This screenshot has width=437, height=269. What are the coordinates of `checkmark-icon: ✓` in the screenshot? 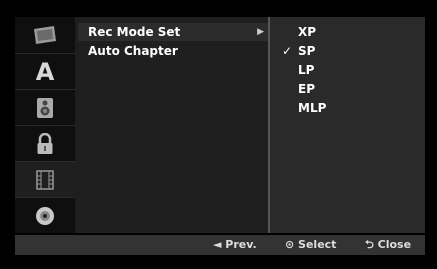 It's located at (287, 51).